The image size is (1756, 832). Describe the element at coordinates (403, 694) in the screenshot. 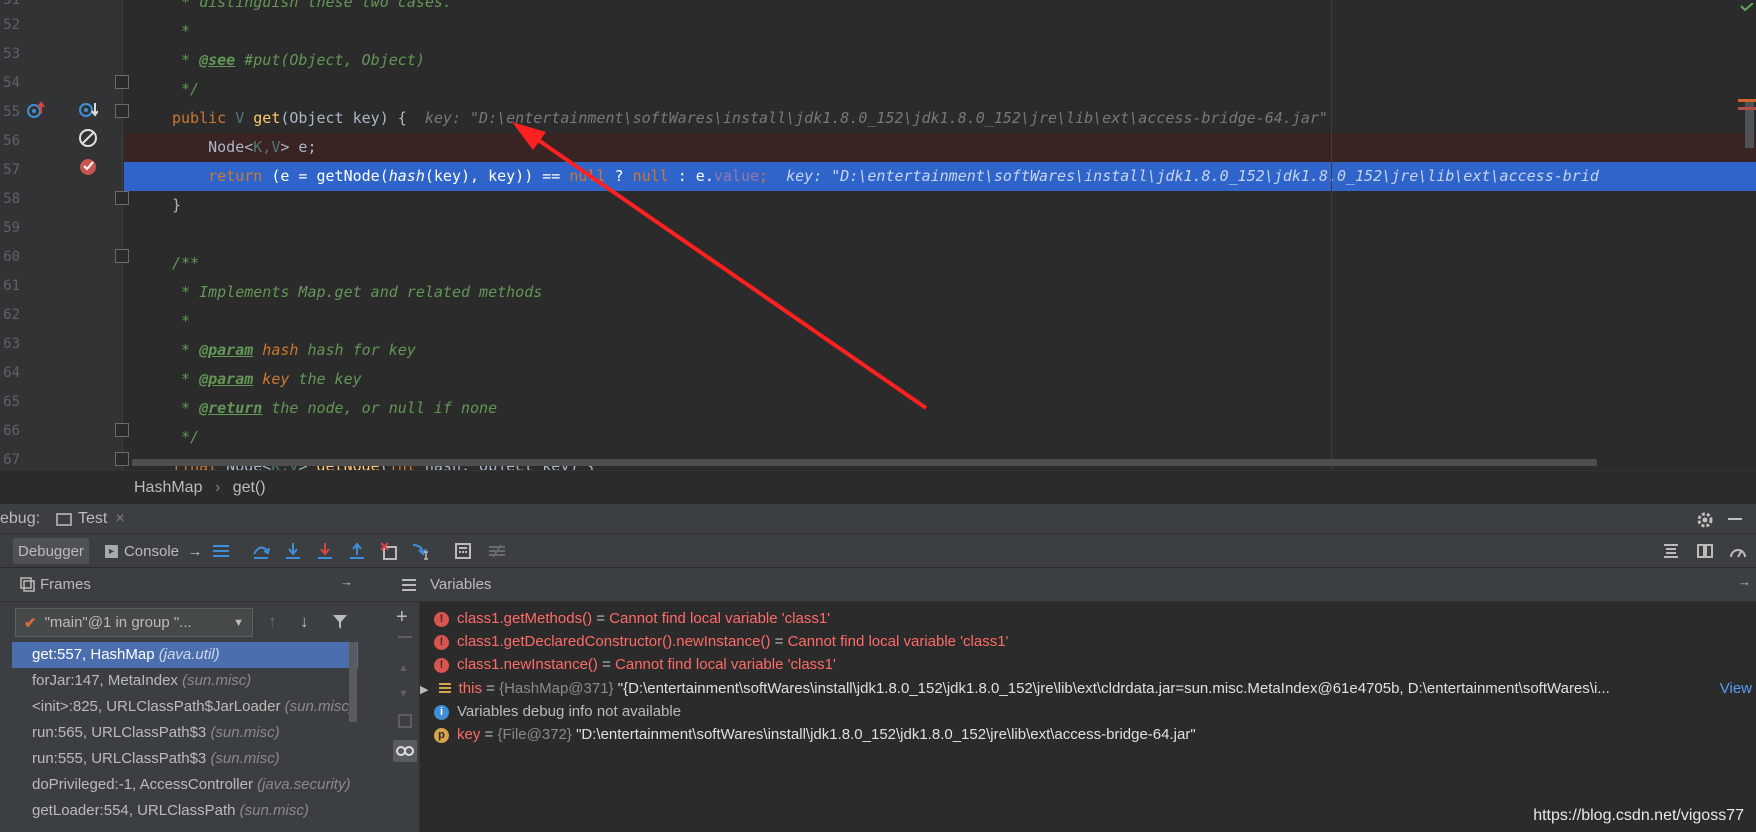

I see `move-down-icon: ▼` at that location.